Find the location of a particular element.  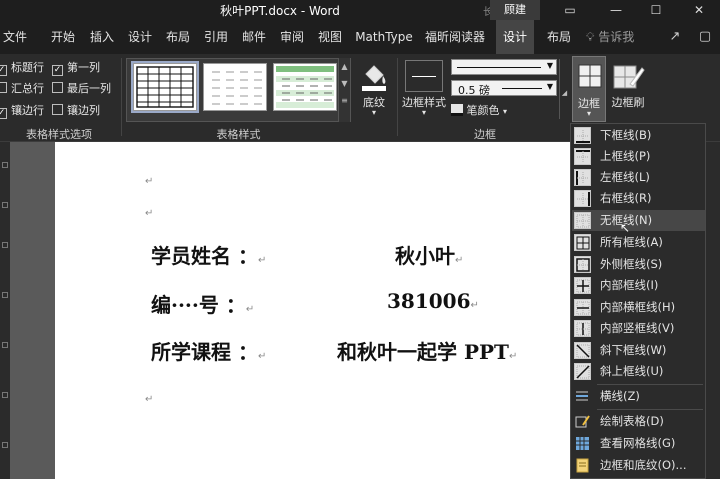

tell-me-box: 💡︎ 告诉我 is located at coordinates (610, 37).